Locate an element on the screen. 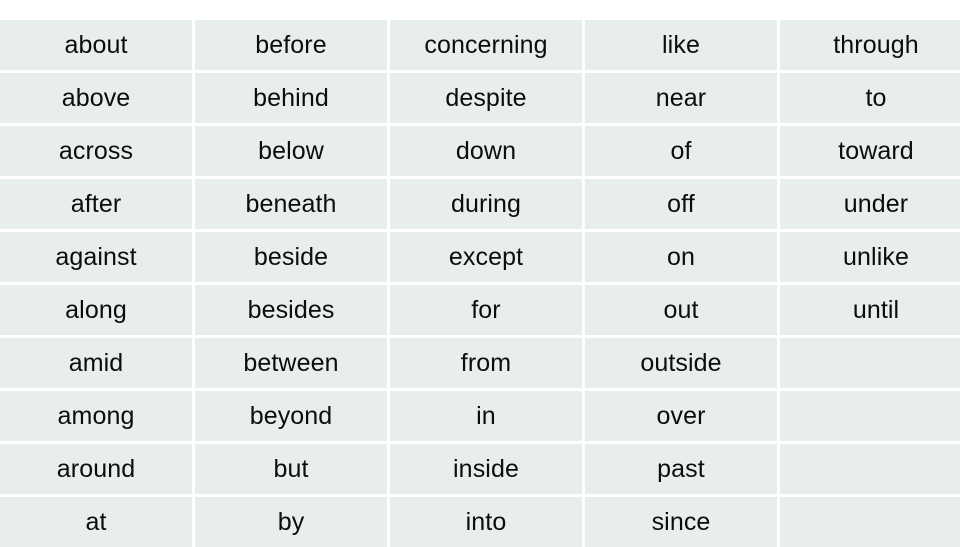 The height and width of the screenshot is (547, 960). table-row: about before concerning like through is located at coordinates (480, 46).